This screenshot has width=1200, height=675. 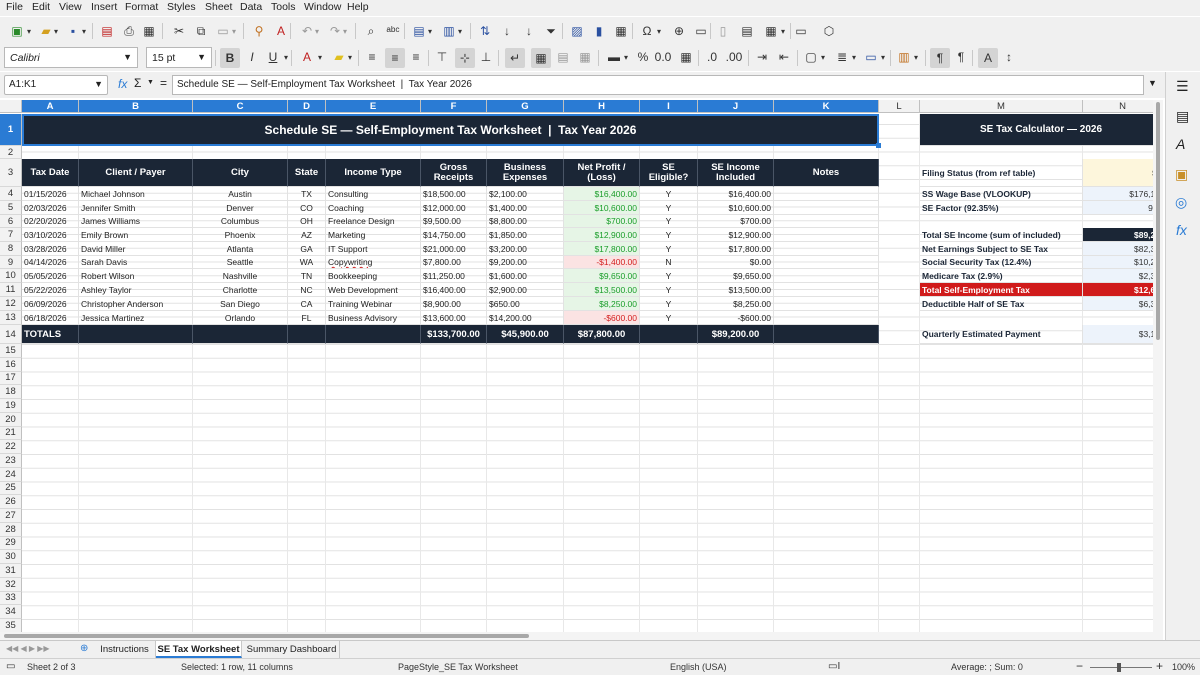 I want to click on table-cell-gross: $13,600.00, so click(x=454, y=318).